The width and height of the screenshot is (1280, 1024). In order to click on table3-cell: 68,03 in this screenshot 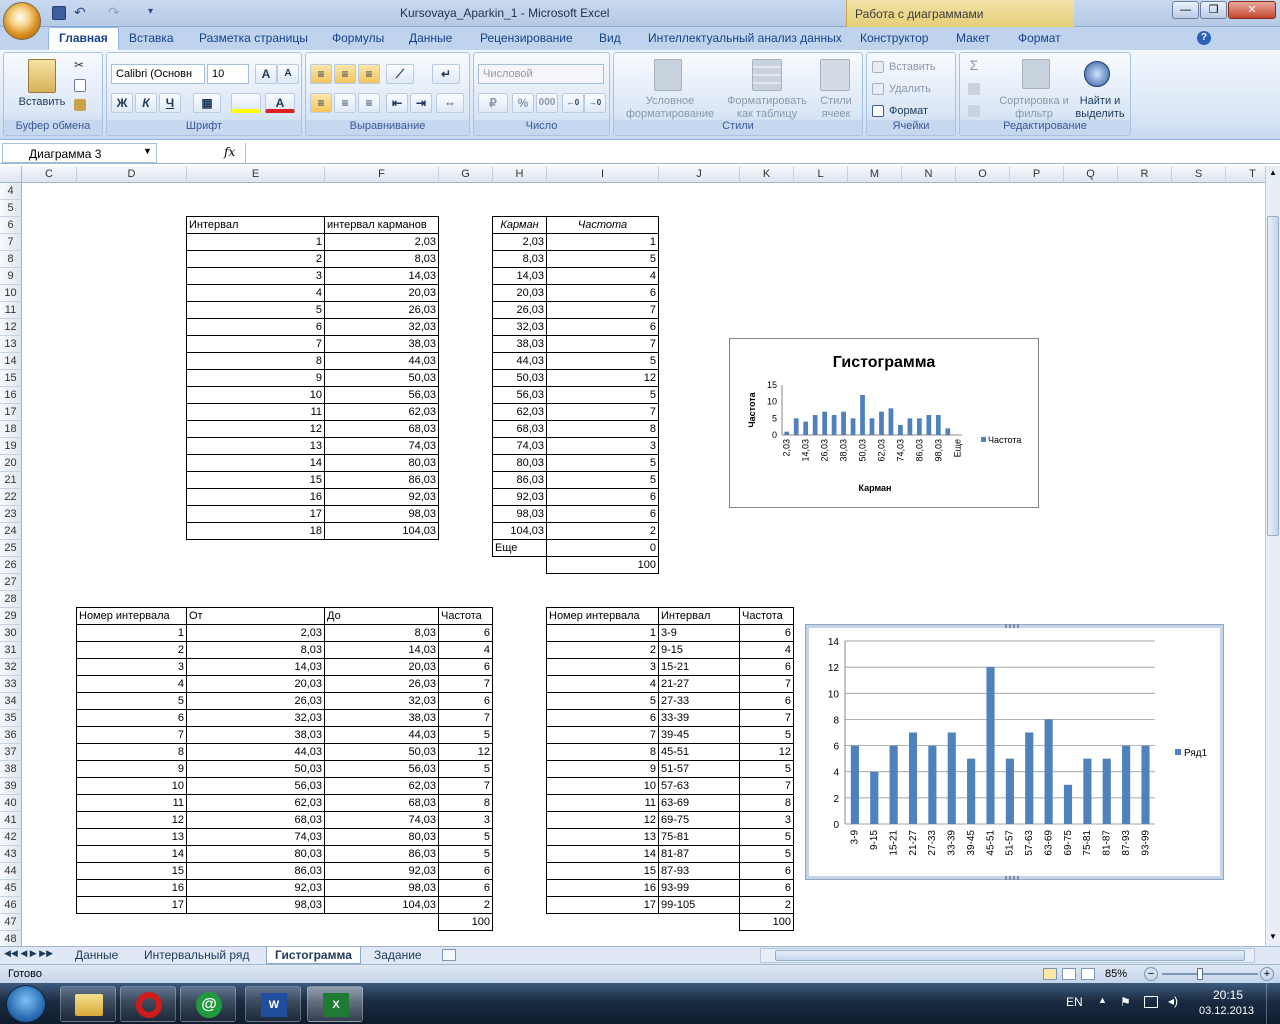, I will do `click(255, 820)`.